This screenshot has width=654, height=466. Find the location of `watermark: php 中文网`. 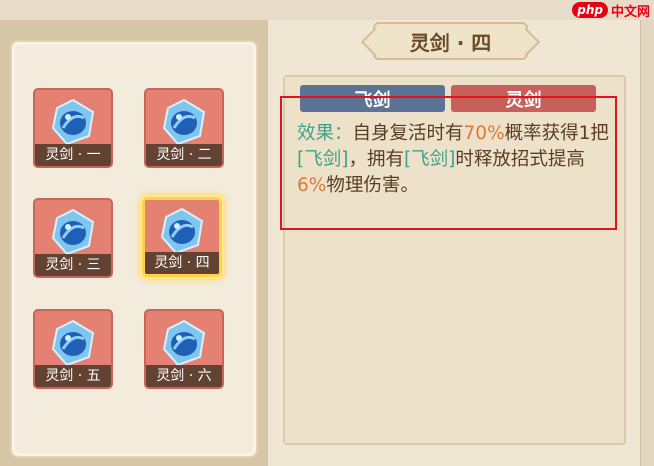

watermark: php 中文网 is located at coordinates (611, 10).